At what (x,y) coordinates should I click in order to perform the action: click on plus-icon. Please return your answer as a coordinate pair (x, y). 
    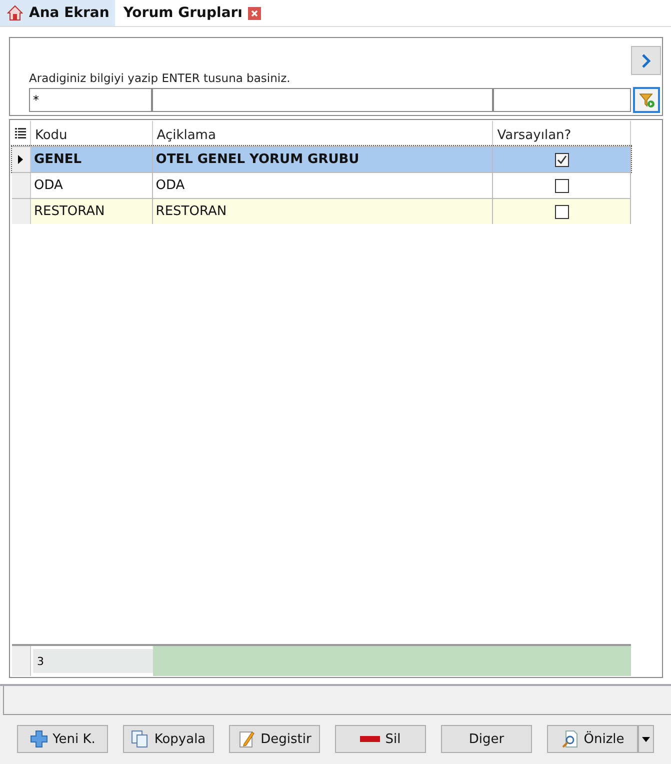
    Looking at the image, I should click on (39, 739).